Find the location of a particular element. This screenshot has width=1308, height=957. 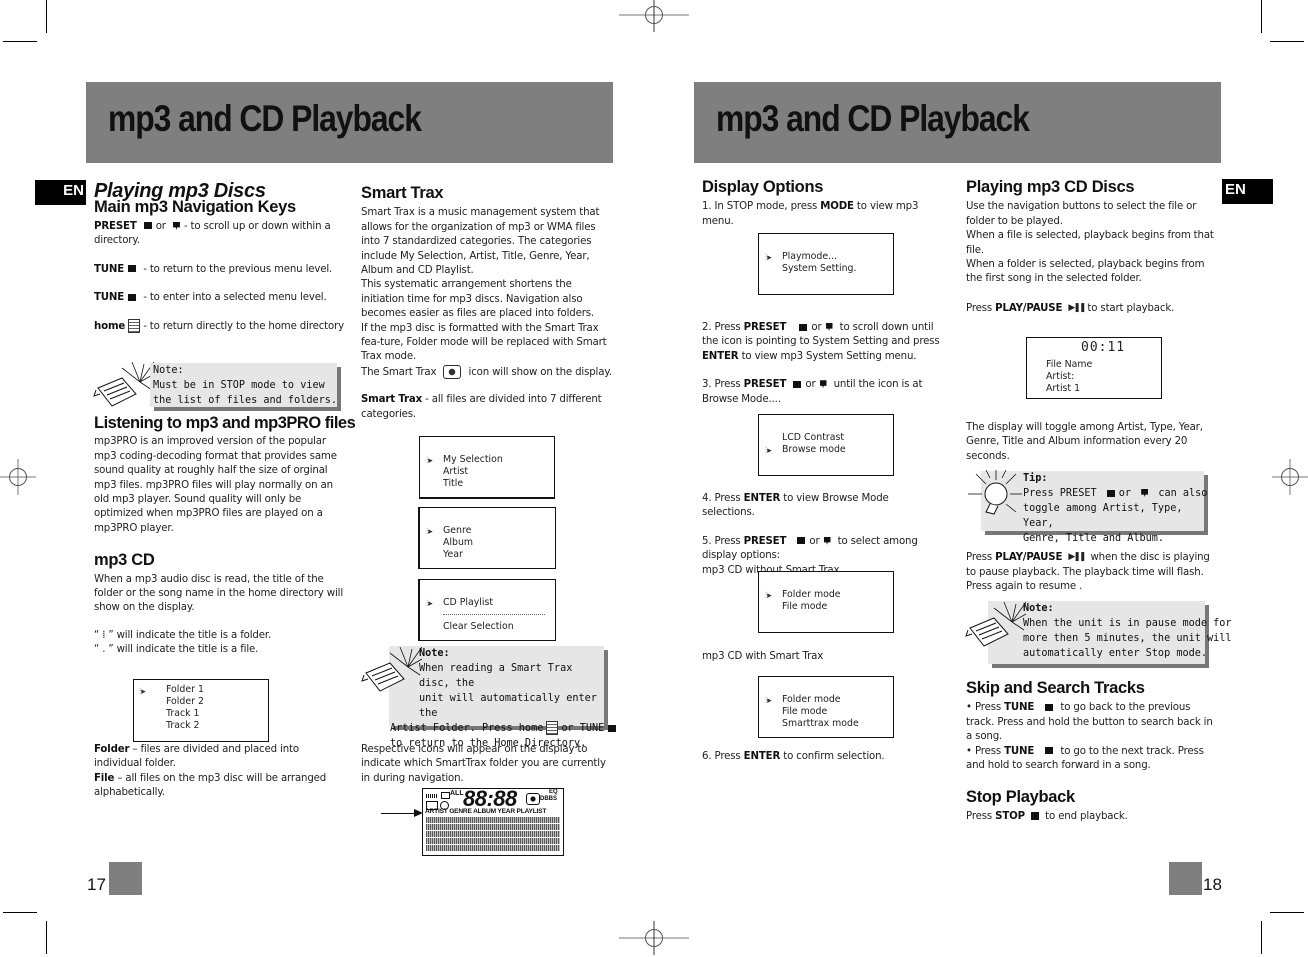

display-line: System Setting. is located at coordinates (819, 268).